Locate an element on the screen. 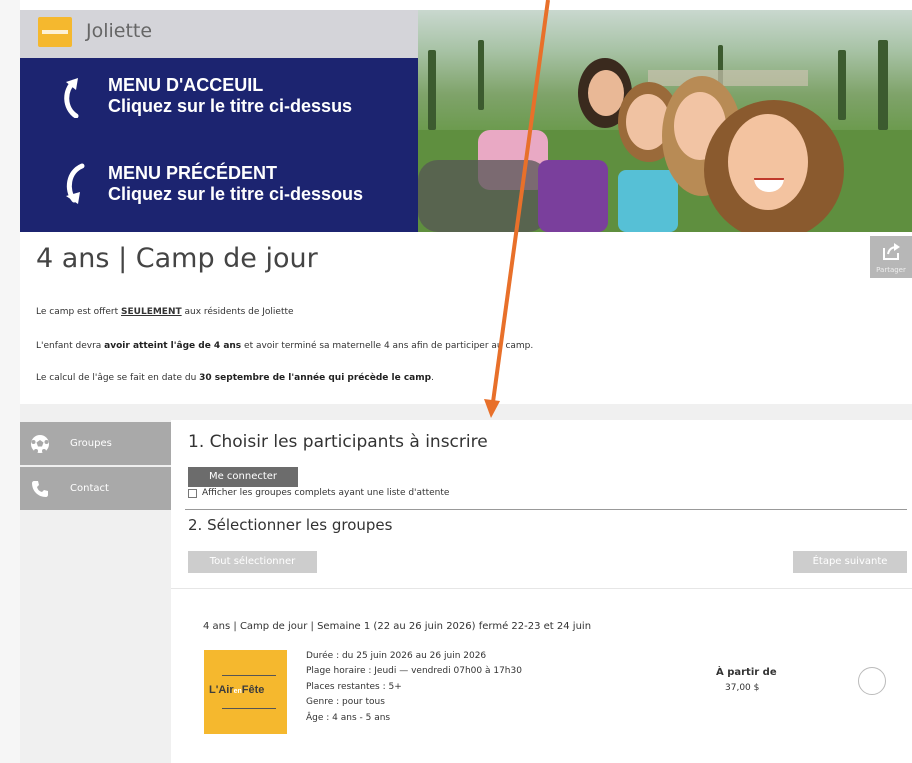 Image resolution: width=912 pixels, height=763 pixels. next-step-button: Étape suivante is located at coordinates (850, 562).